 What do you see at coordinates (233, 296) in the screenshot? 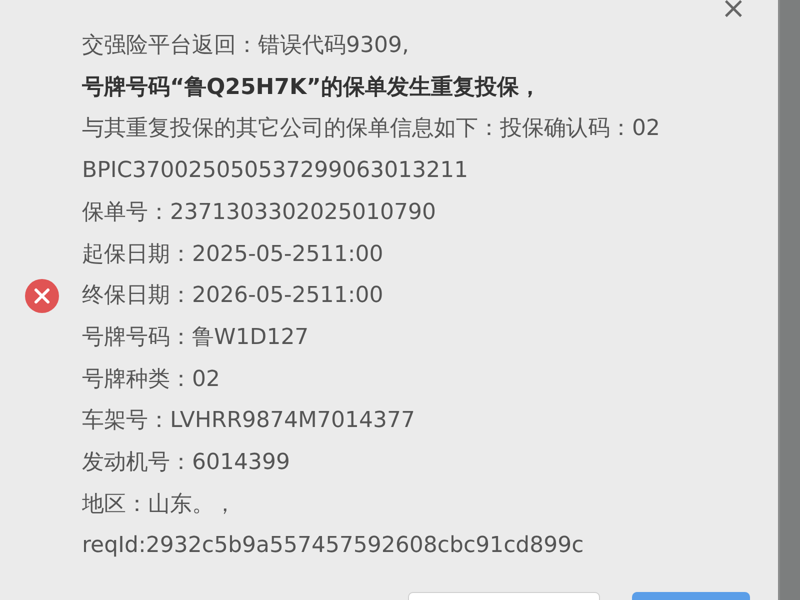
I see `message-line: 终保日期：2026-05-2511:00` at bounding box center [233, 296].